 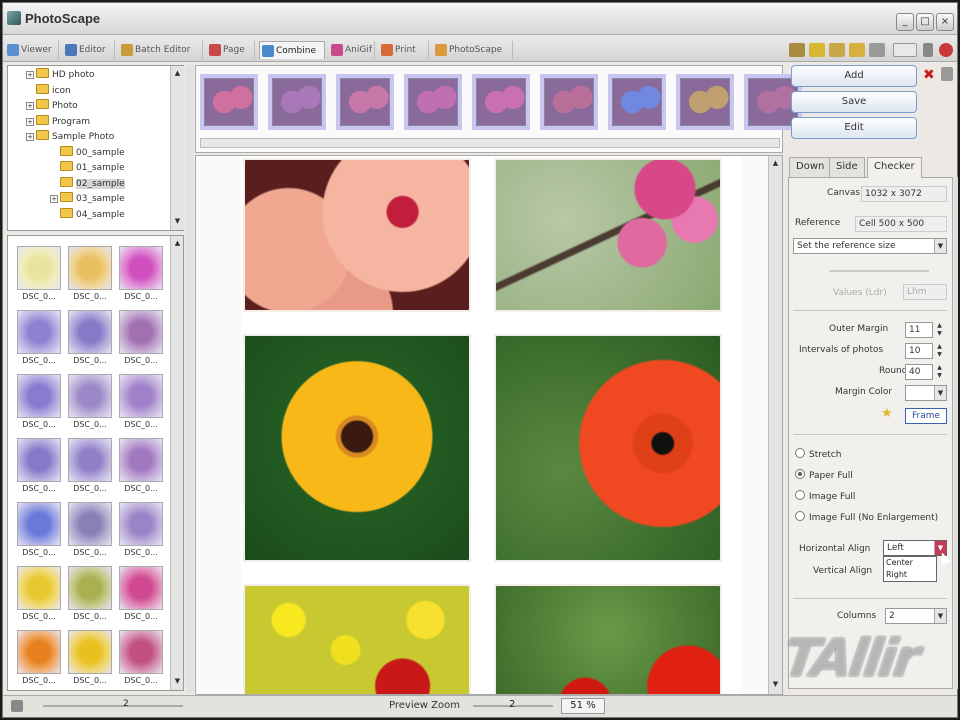 What do you see at coordinates (928, 50) in the screenshot?
I see `help-icon` at bounding box center [928, 50].